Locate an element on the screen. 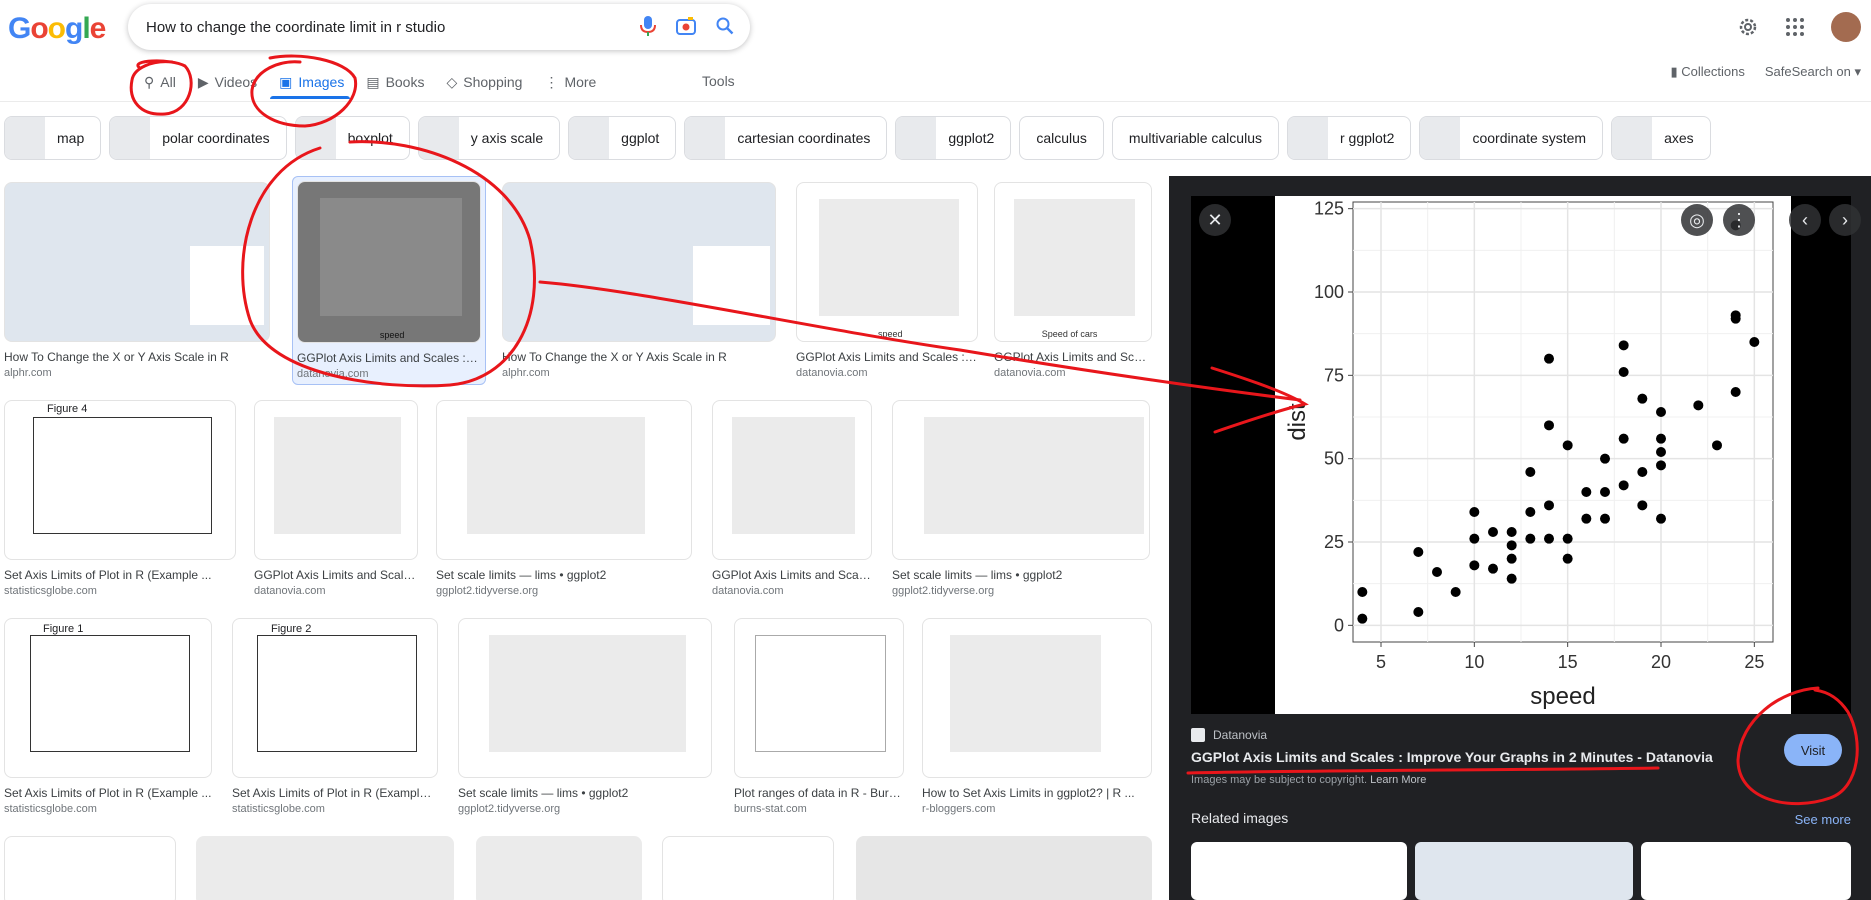 Image resolution: width=1871 pixels, height=900 pixels. lens-icon: ◎ is located at coordinates (1697, 219).